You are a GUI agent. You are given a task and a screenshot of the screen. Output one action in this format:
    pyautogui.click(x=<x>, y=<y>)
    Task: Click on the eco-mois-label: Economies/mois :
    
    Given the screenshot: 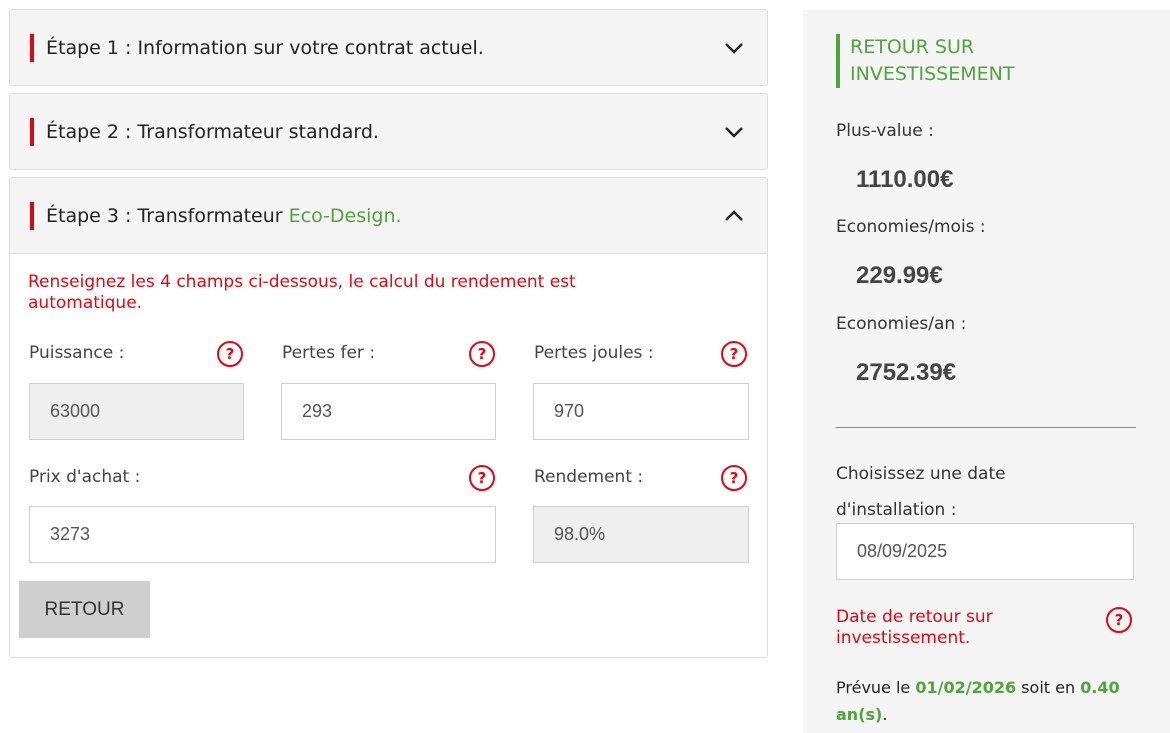 What is the action you would take?
    pyautogui.click(x=911, y=227)
    